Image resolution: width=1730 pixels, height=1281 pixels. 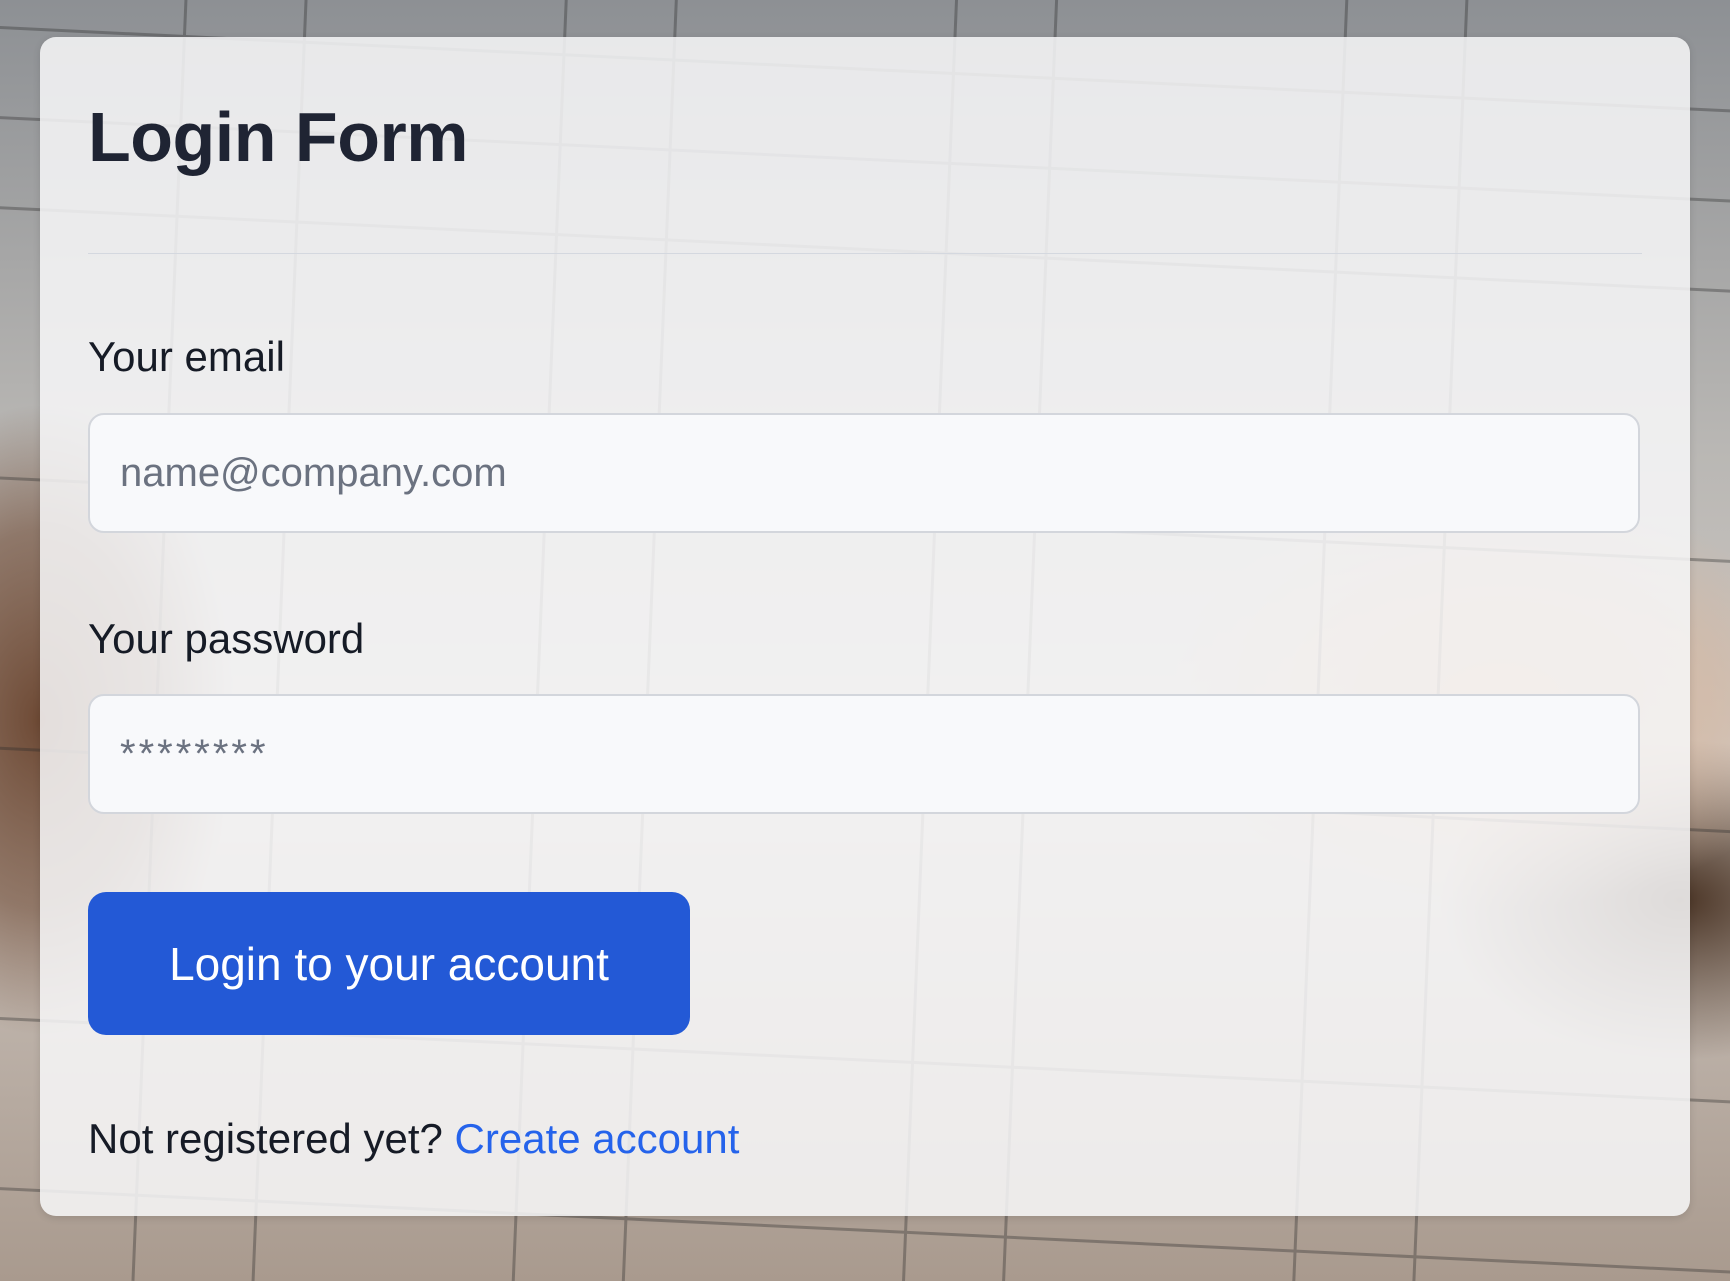 I want to click on form-title: Login Form, so click(x=278, y=137).